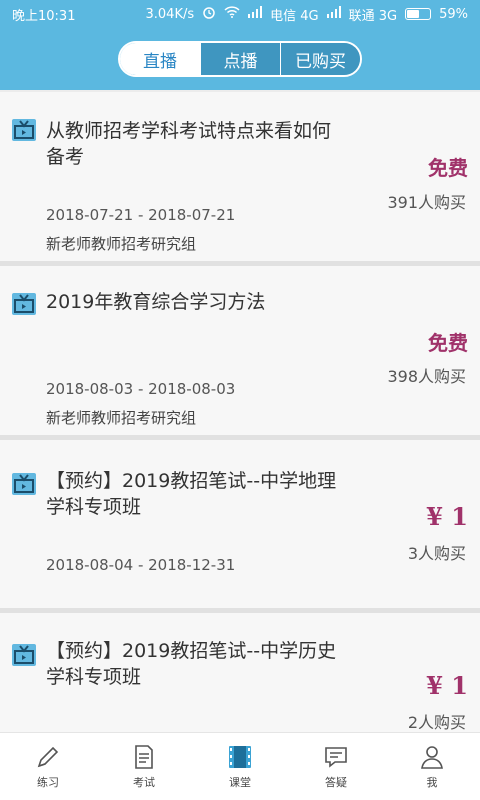 The image size is (480, 800). What do you see at coordinates (240, 756) in the screenshot?
I see `video-film-icon` at bounding box center [240, 756].